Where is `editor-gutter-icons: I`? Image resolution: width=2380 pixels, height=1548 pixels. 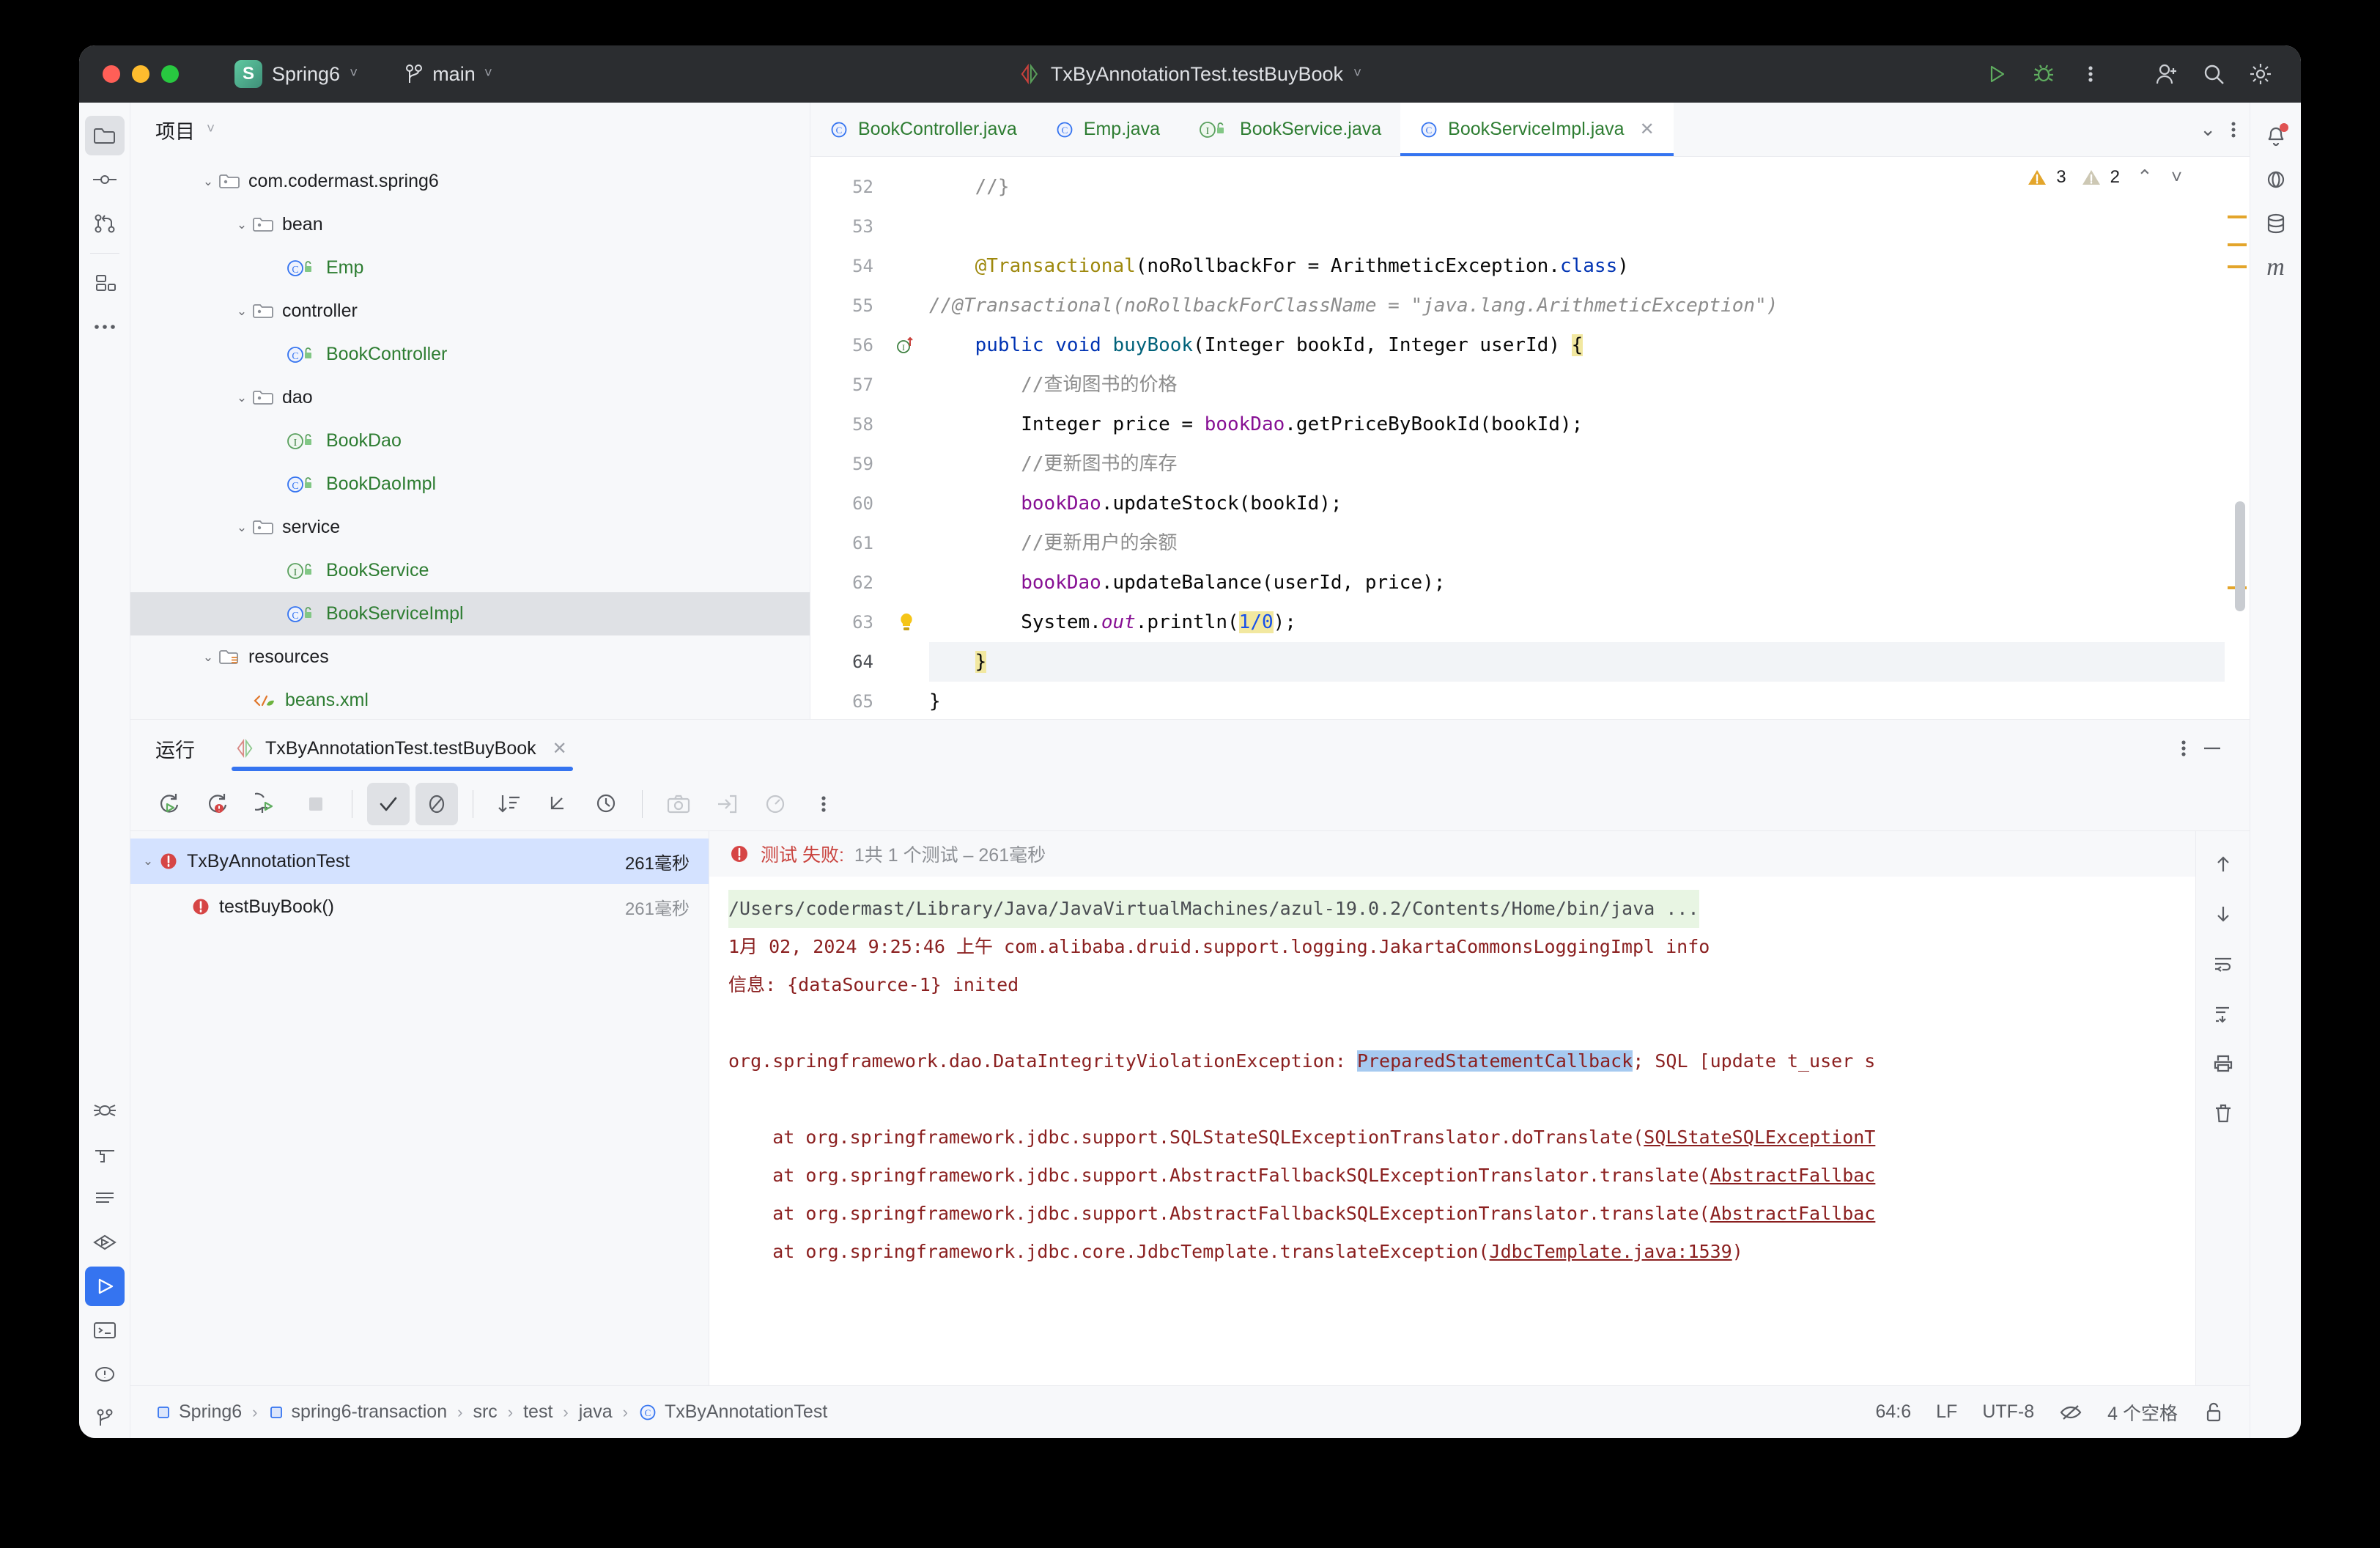 editor-gutter-icons: I is located at coordinates (906, 438).